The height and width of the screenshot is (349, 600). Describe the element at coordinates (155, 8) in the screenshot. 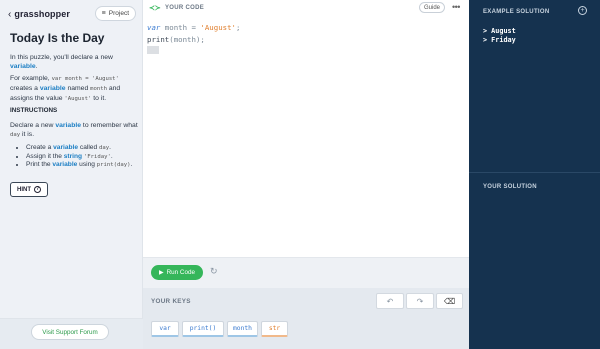

I see `code-icon: ≺≻` at that location.